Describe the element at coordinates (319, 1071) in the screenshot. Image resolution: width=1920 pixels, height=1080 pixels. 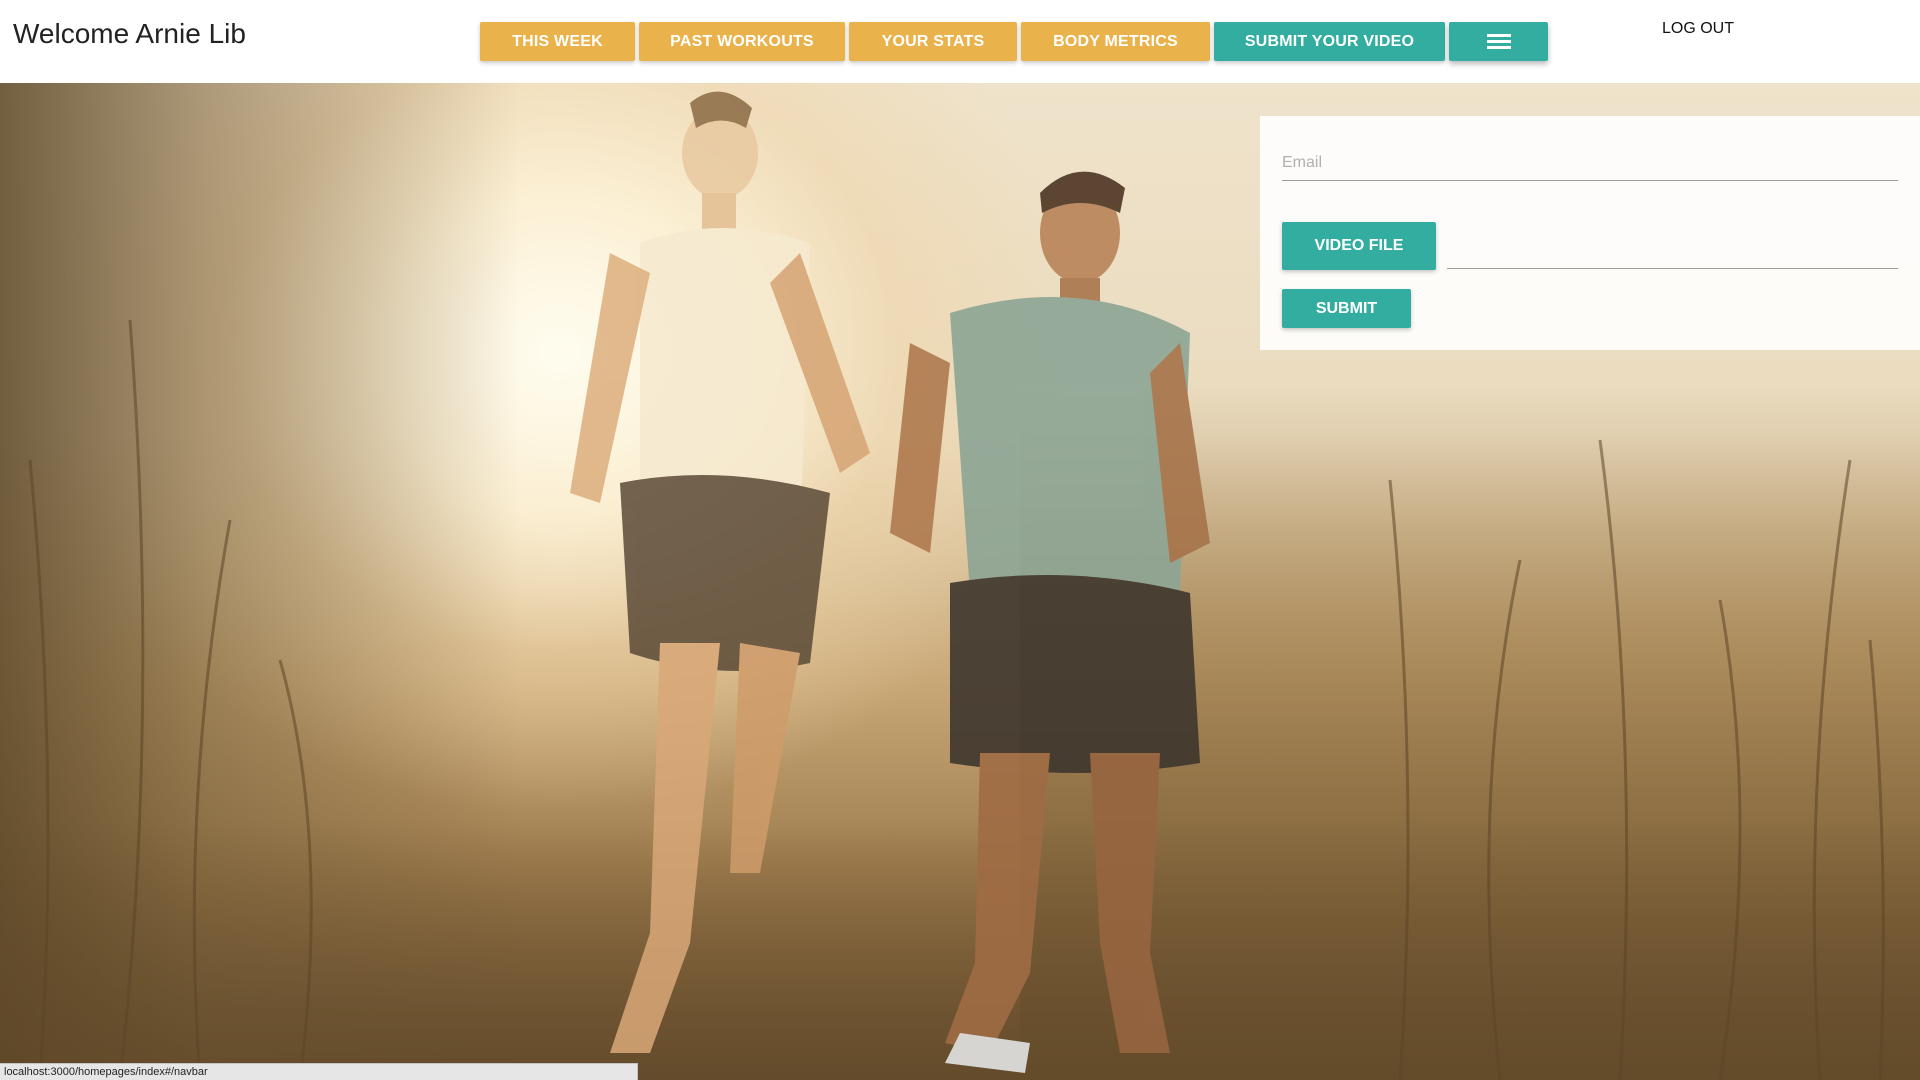
I see `status-bar-url: localhost:3000/homepages/index#/navbar` at that location.